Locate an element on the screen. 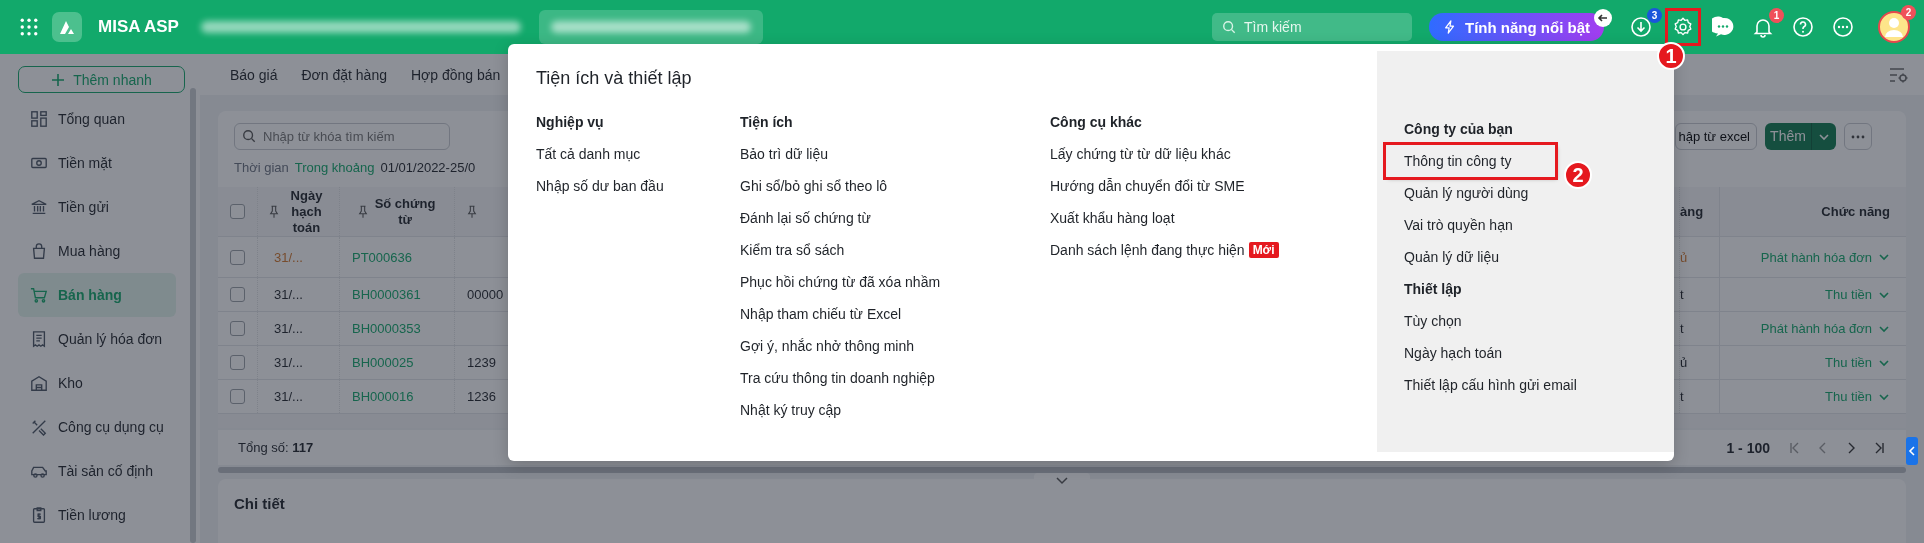 This screenshot has width=1924, height=543. menu-item: Danh sách lệnh đang thực hiện is located at coordinates (1147, 250).